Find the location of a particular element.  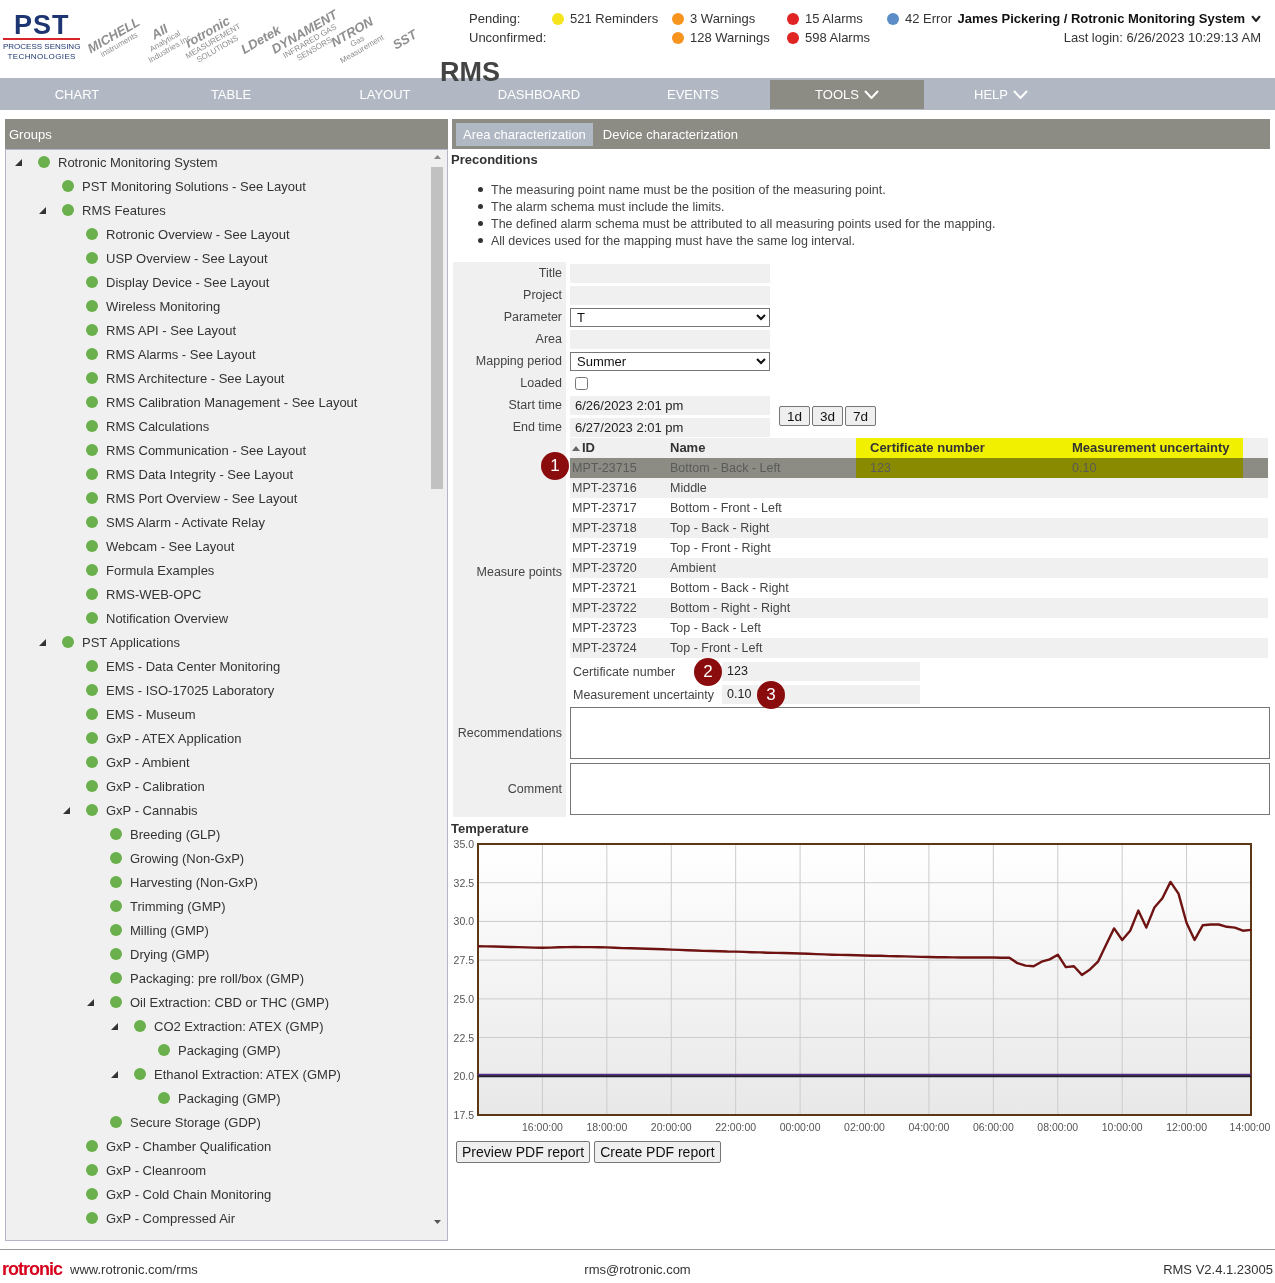

tree-item: GxP - Calibration is located at coordinates (155, 786).